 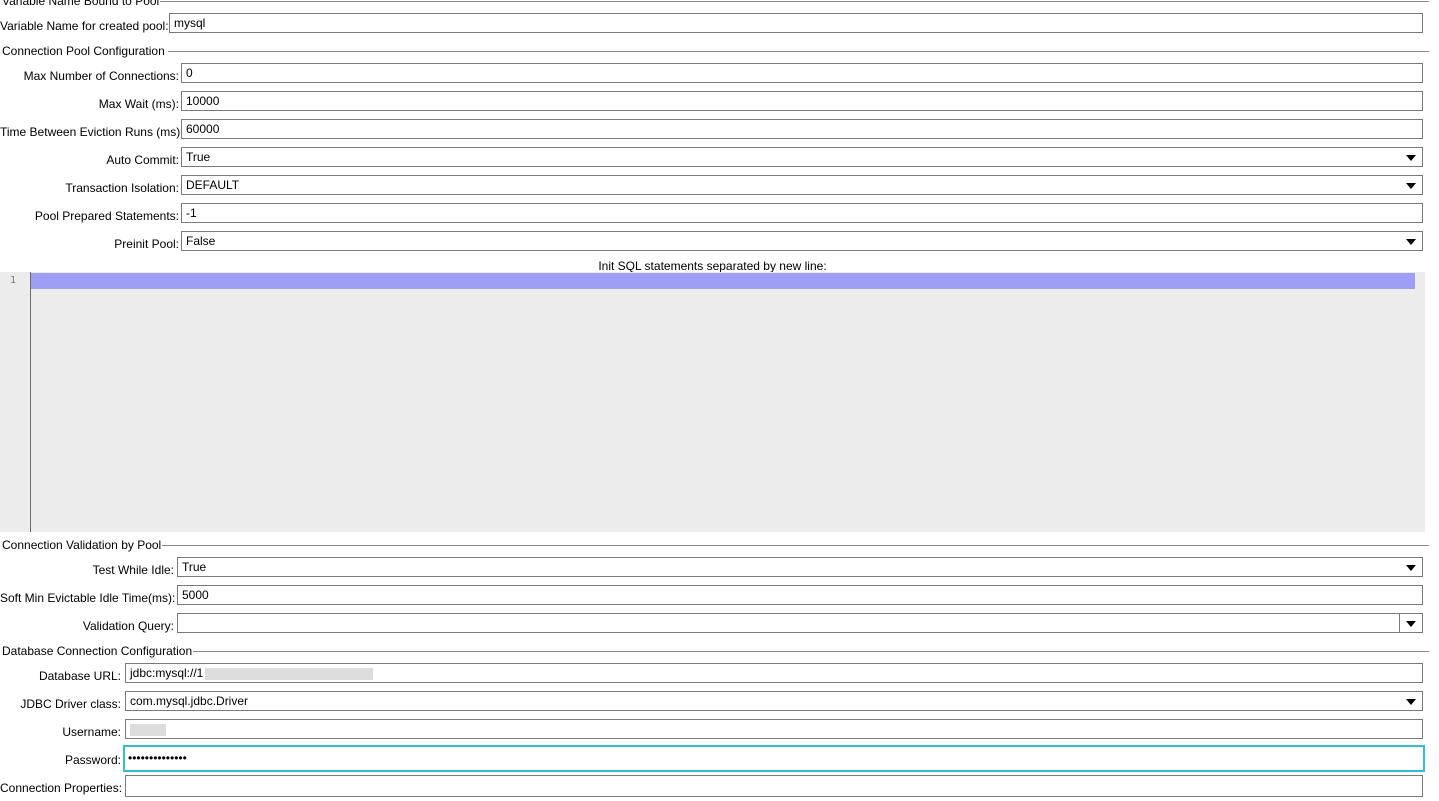 I want to click on section-title-variable: Variable Name Bound to Pool, so click(x=81, y=4).